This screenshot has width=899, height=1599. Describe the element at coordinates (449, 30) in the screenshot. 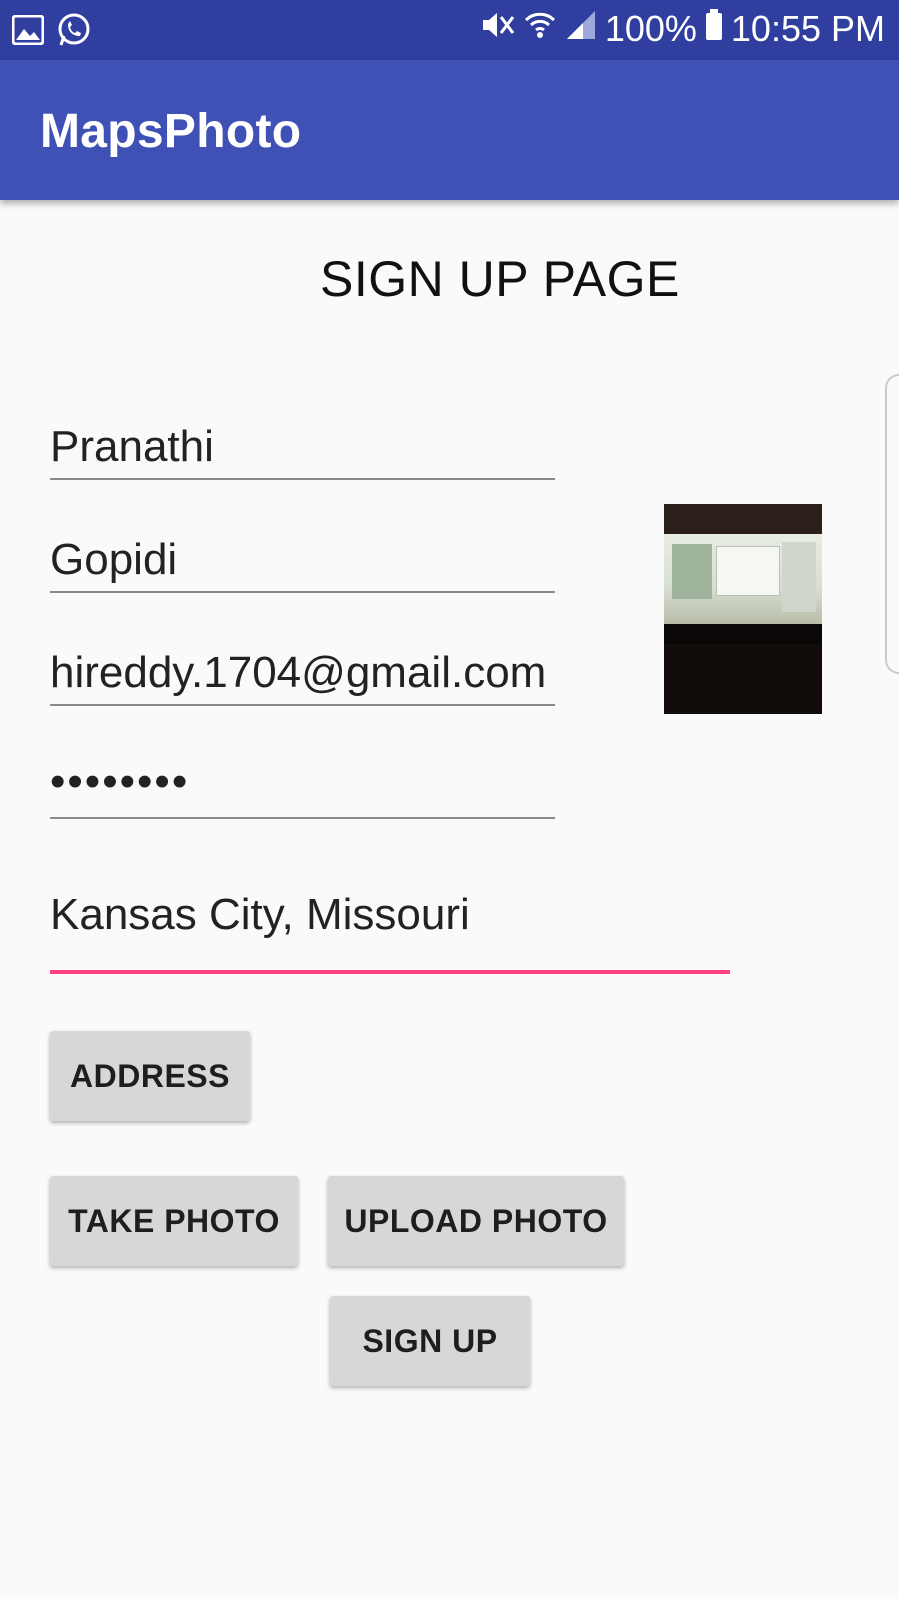

I see `status-bar: 100% 10:55 PM` at that location.